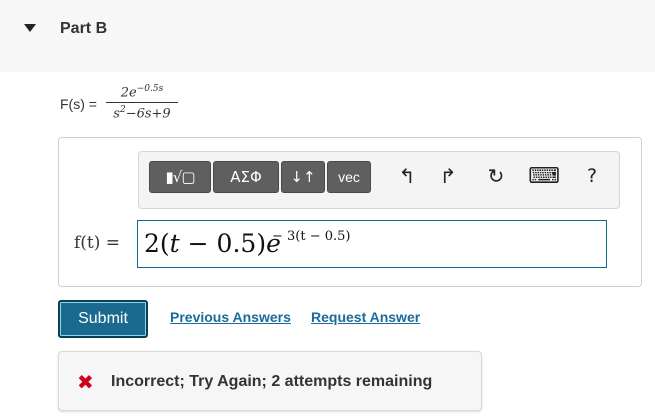 Image resolution: width=655 pixels, height=416 pixels. I want to click on transfer-function-label: F(s) =, so click(78, 104).